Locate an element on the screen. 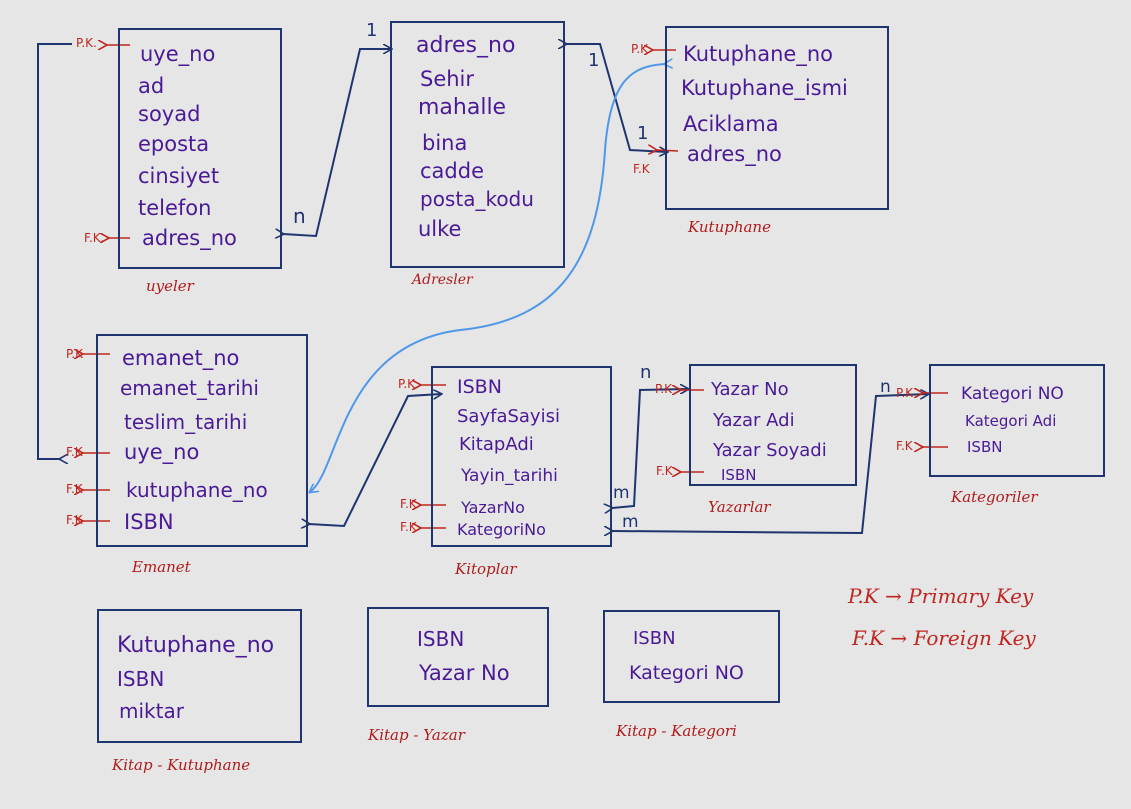 This screenshot has width=1131, height=809. table-kitap-kategori: ISBN Kategori NO is located at coordinates (691, 656).